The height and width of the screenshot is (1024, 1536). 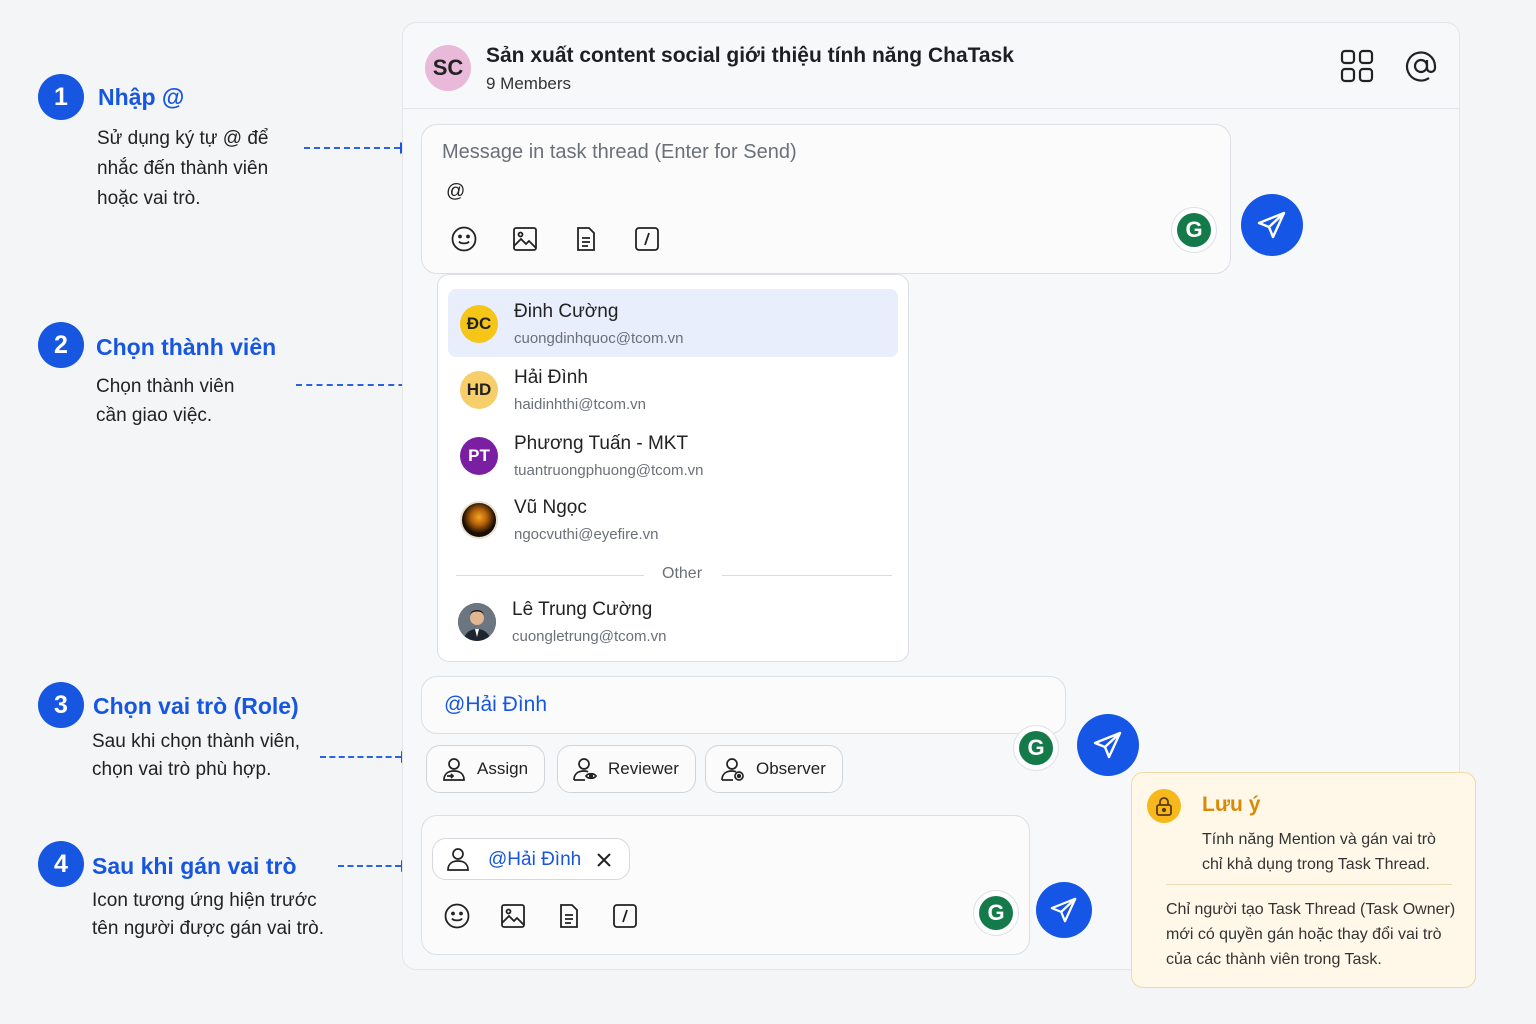 I want to click on member-option: ĐC Đinh Cường cuongdinhquoc@tcom.vn, so click(x=673, y=323).